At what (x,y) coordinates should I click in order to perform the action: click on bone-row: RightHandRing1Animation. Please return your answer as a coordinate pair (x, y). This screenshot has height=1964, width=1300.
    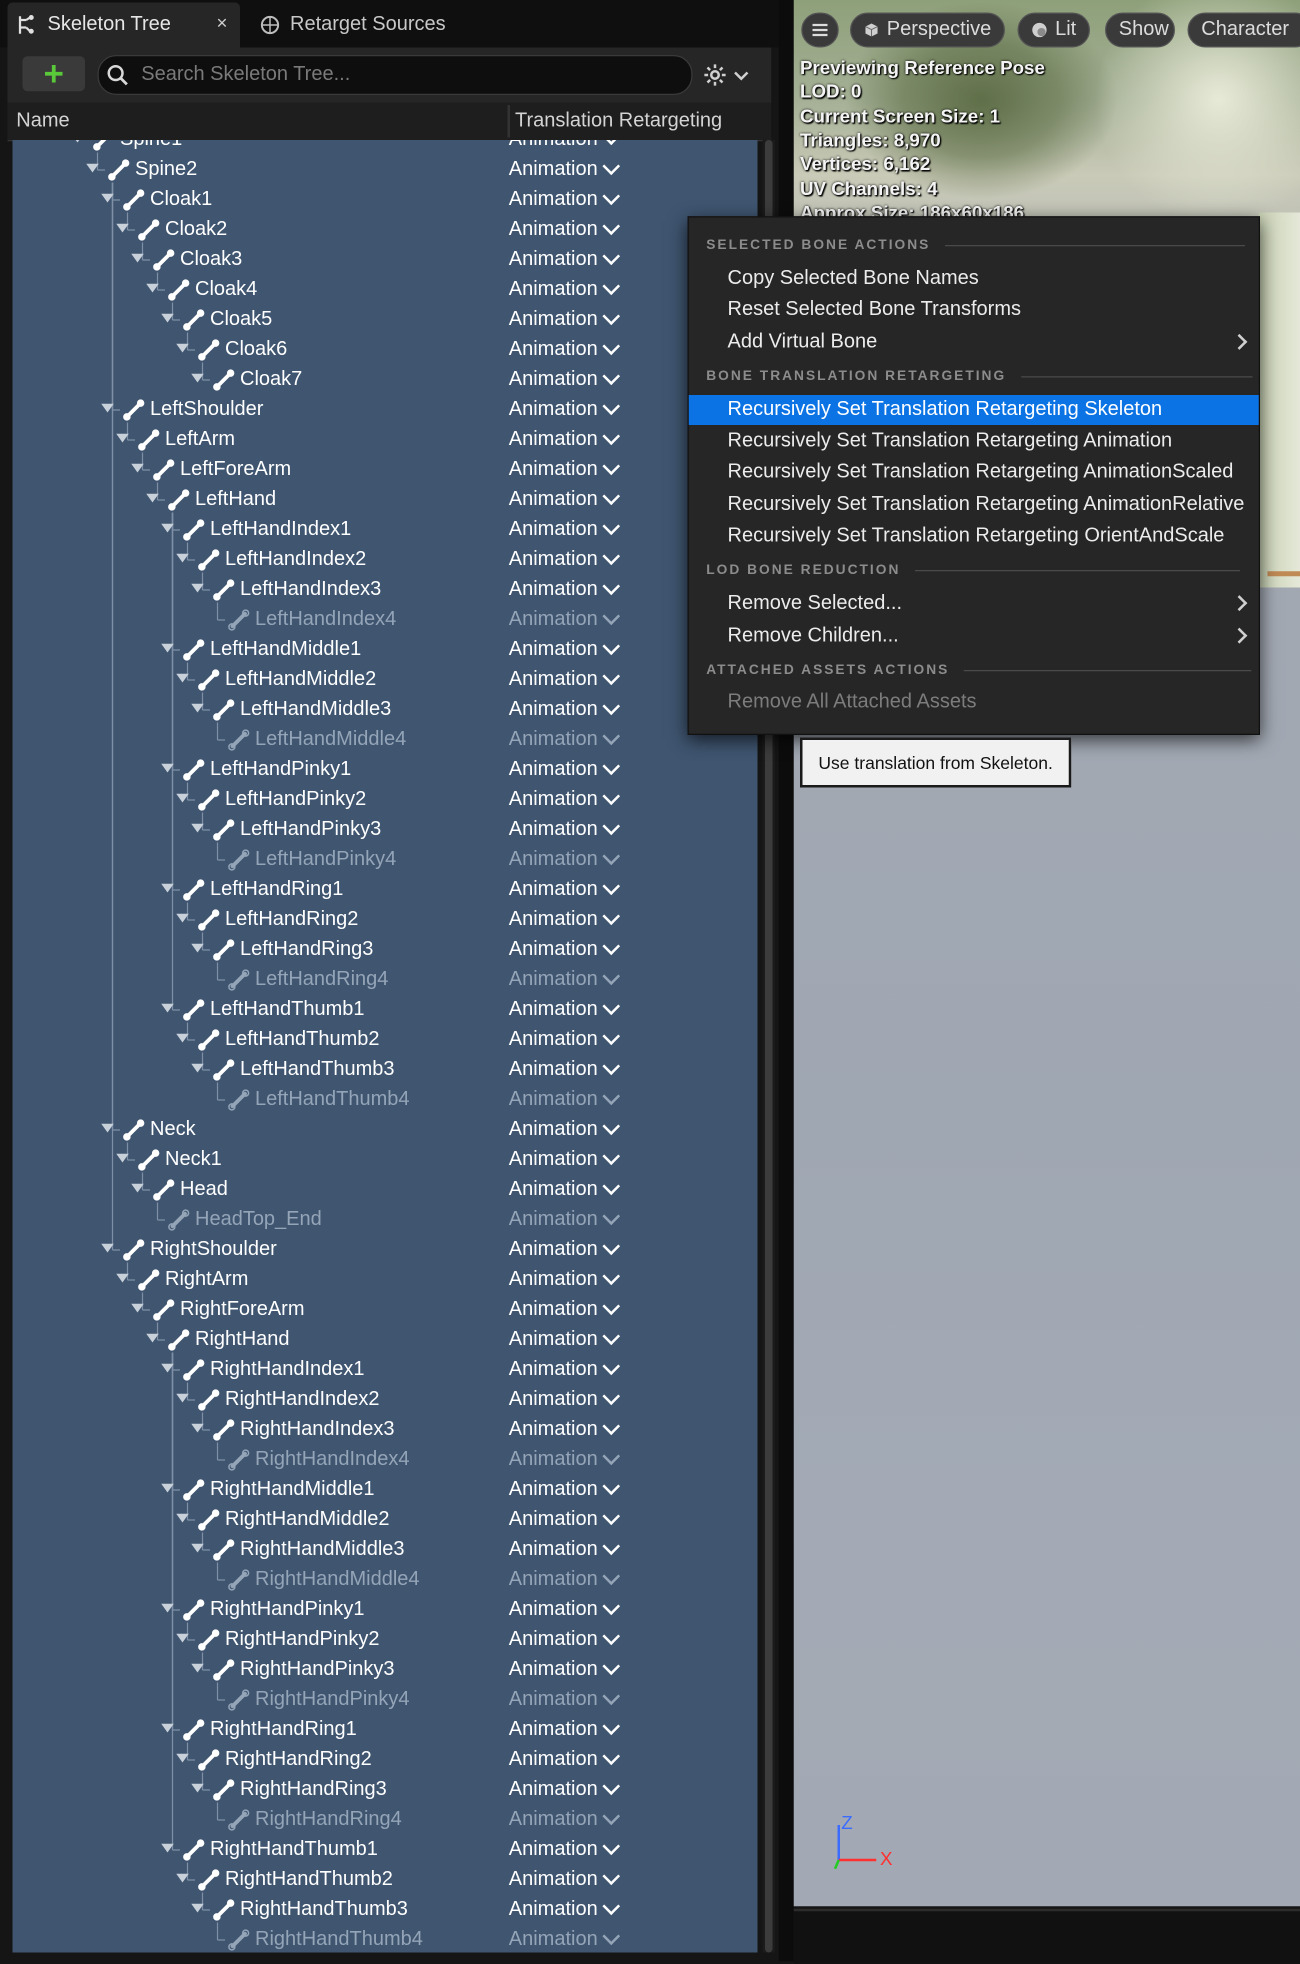
    Looking at the image, I should click on (385, 1730).